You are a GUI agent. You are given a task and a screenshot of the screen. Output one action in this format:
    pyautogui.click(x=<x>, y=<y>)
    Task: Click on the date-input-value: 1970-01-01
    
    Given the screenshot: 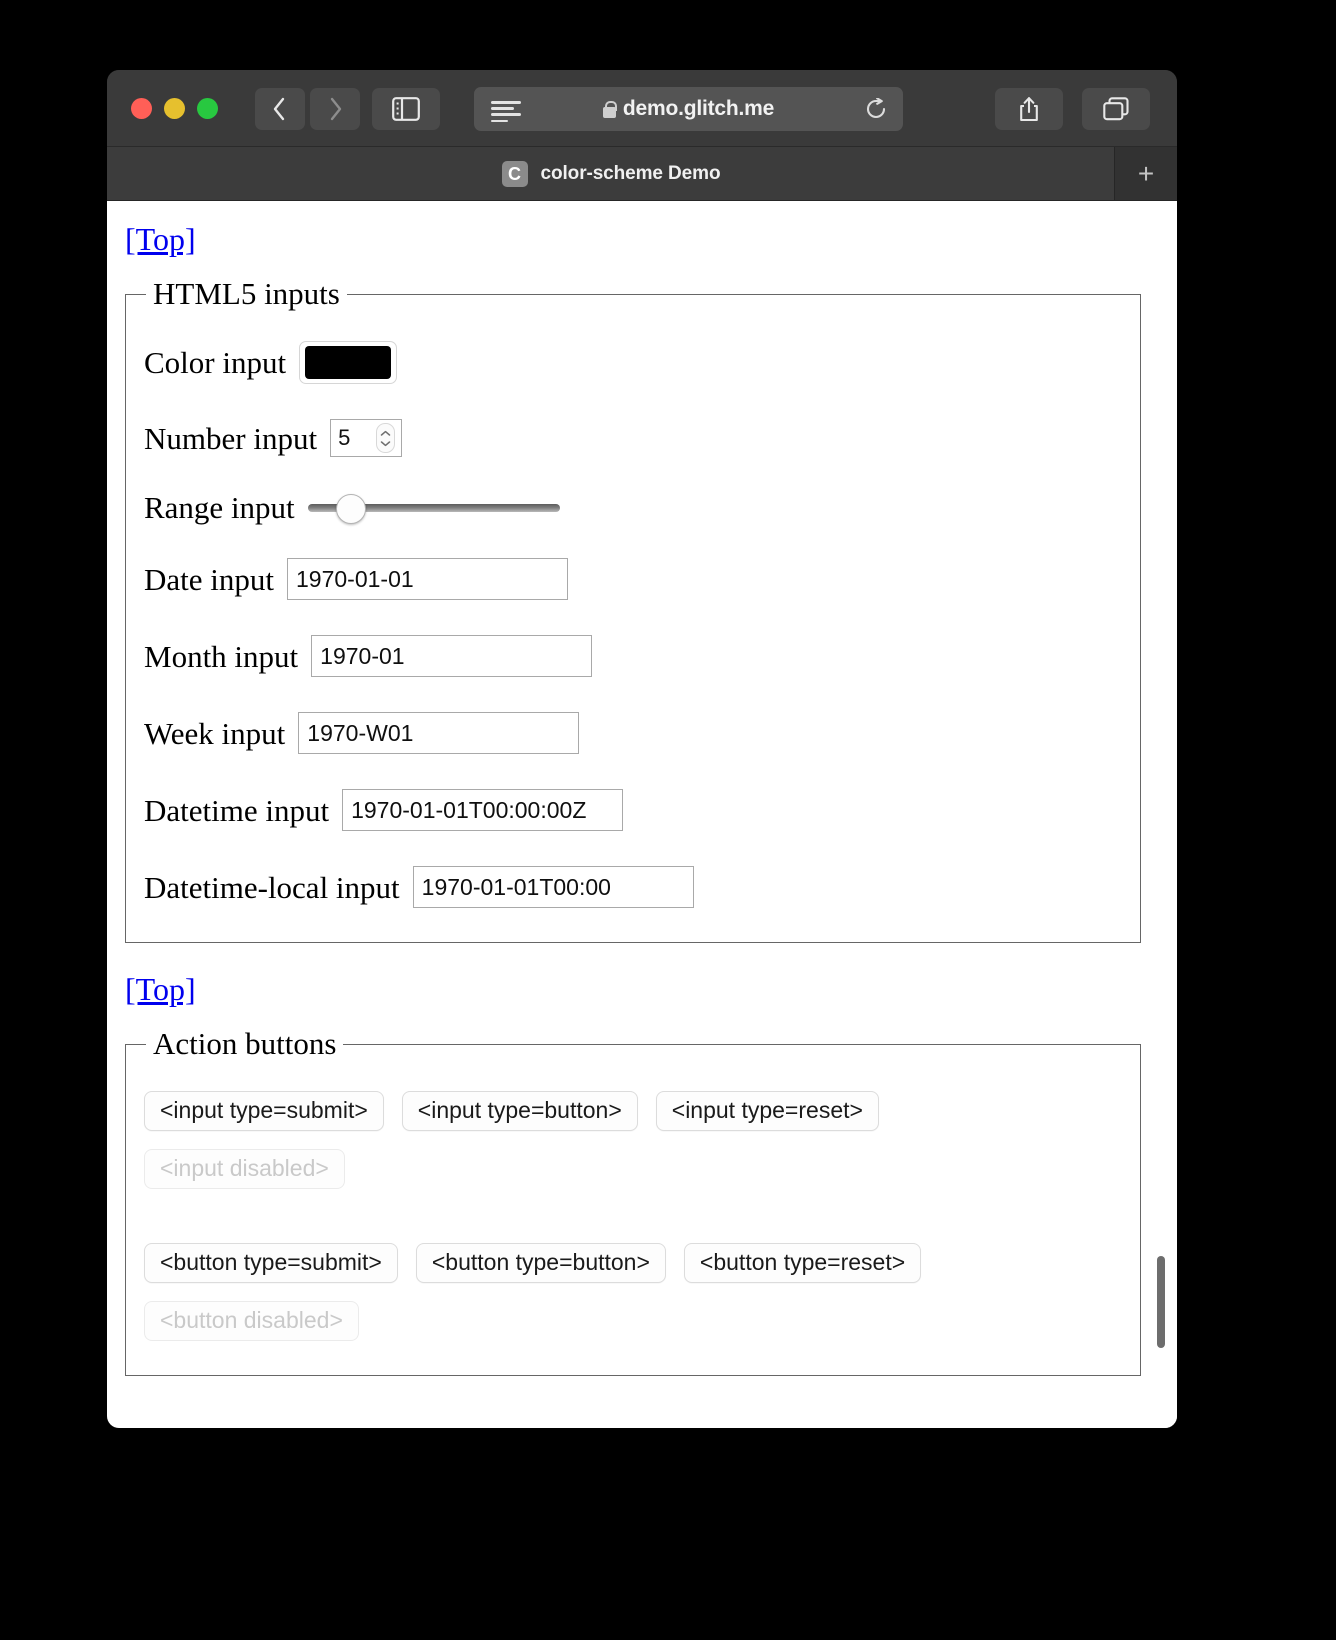 What is the action you would take?
    pyautogui.click(x=355, y=578)
    